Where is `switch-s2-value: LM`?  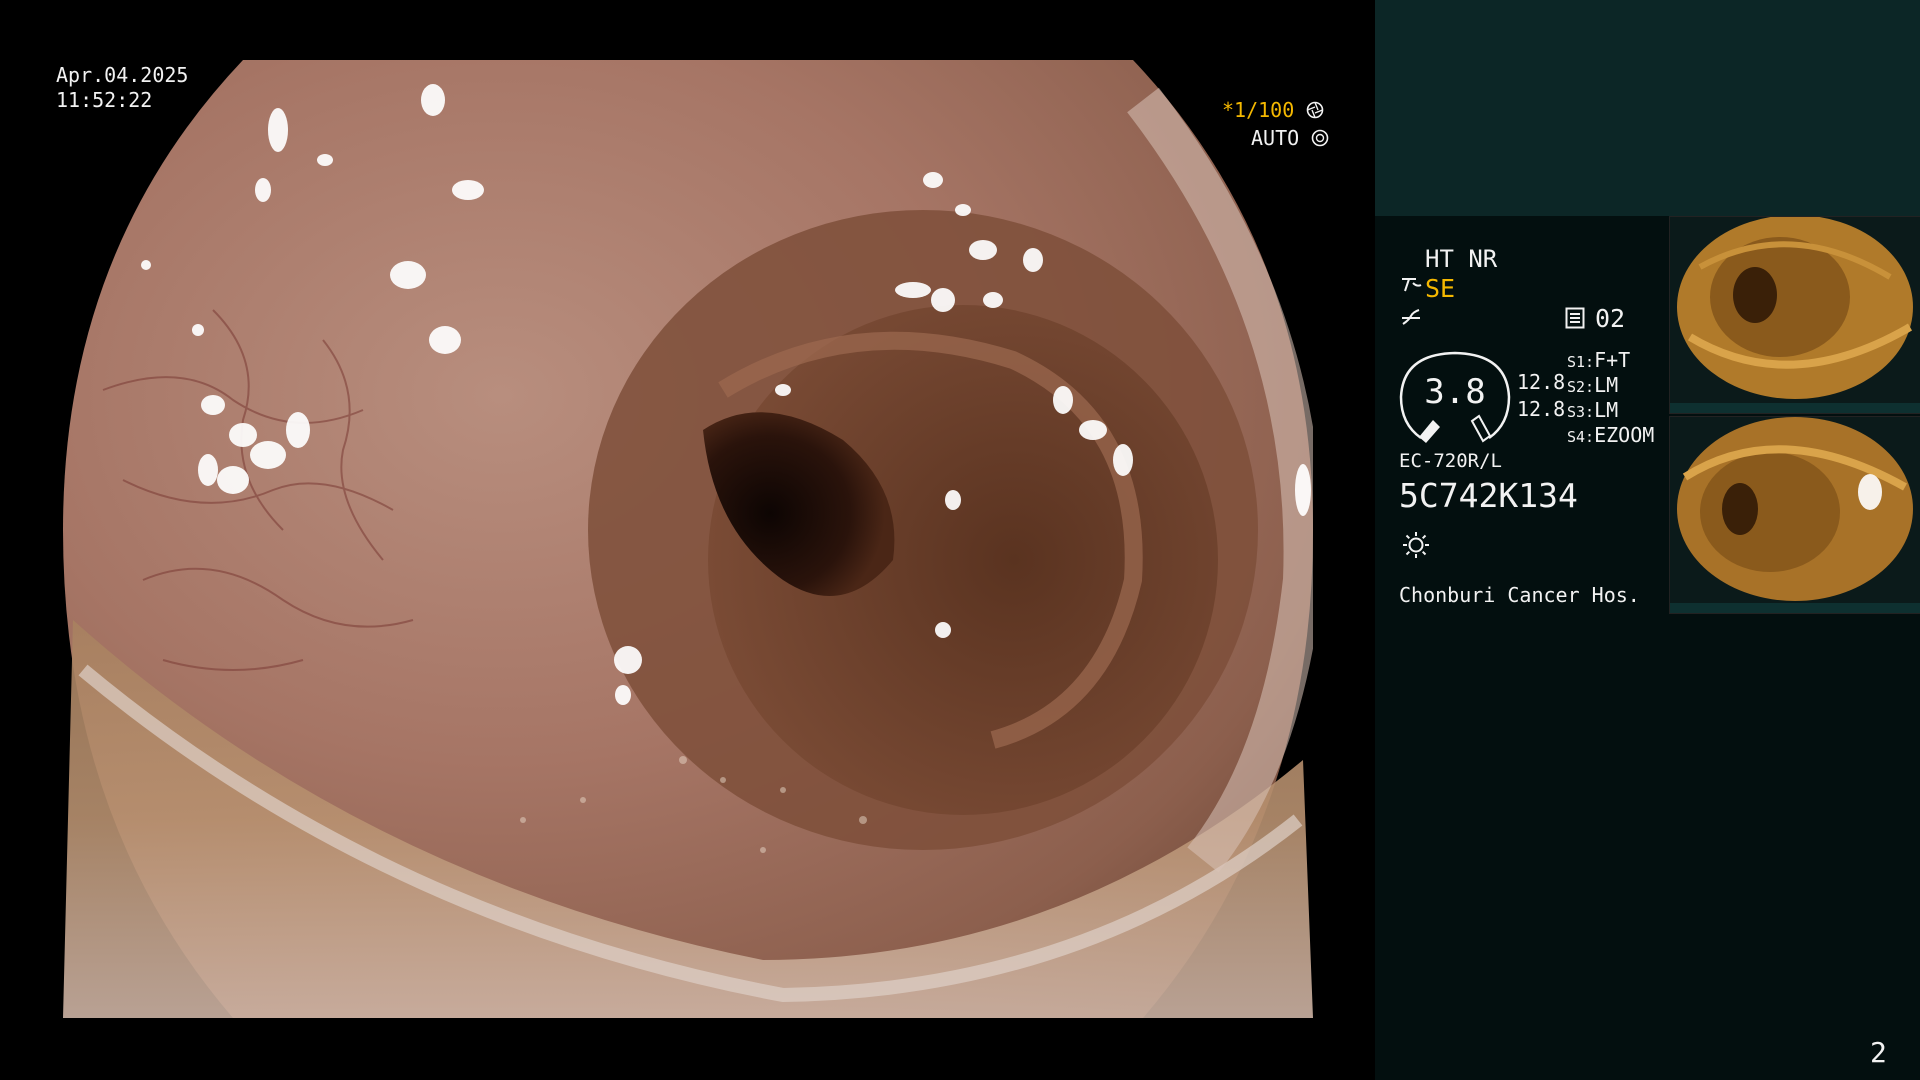
switch-s2-value: LM is located at coordinates (1606, 385).